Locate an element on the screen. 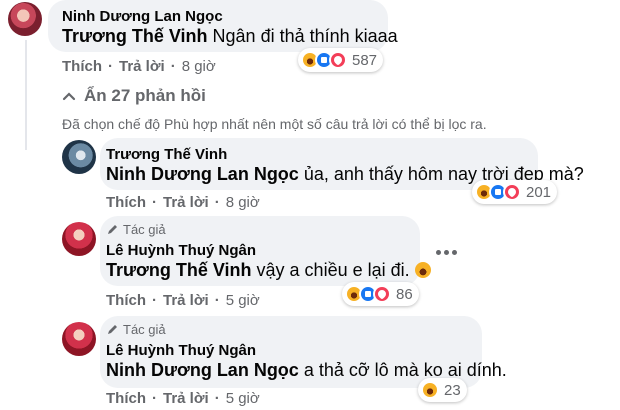 This screenshot has width=620, height=410. haha-icon is located at coordinates (430, 390).